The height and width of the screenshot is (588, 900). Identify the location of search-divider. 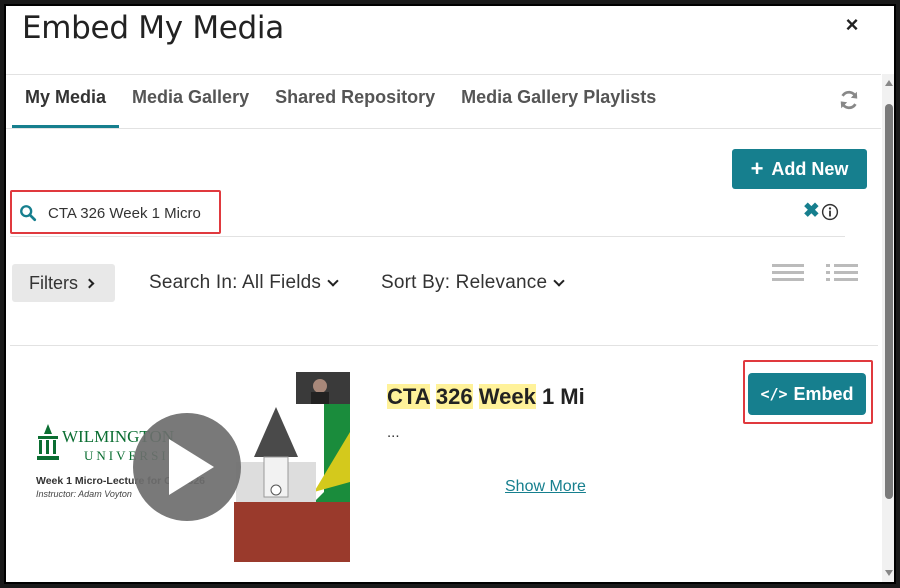
(427, 236).